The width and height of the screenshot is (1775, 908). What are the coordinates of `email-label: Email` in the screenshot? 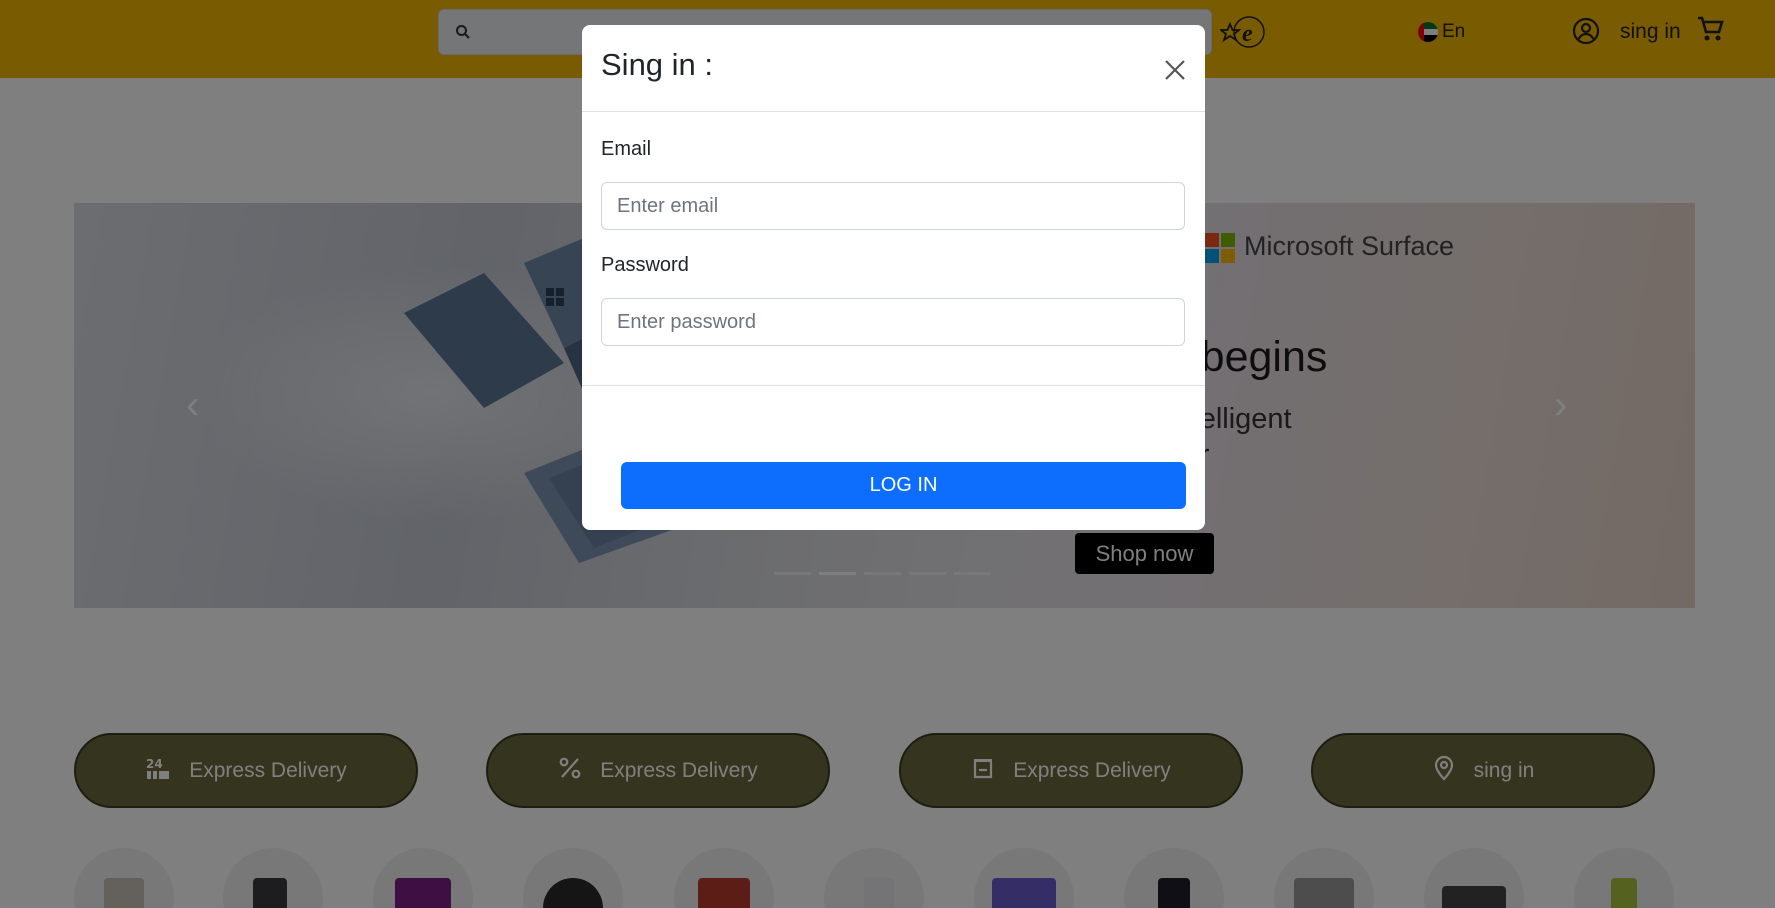 It's located at (626, 149).